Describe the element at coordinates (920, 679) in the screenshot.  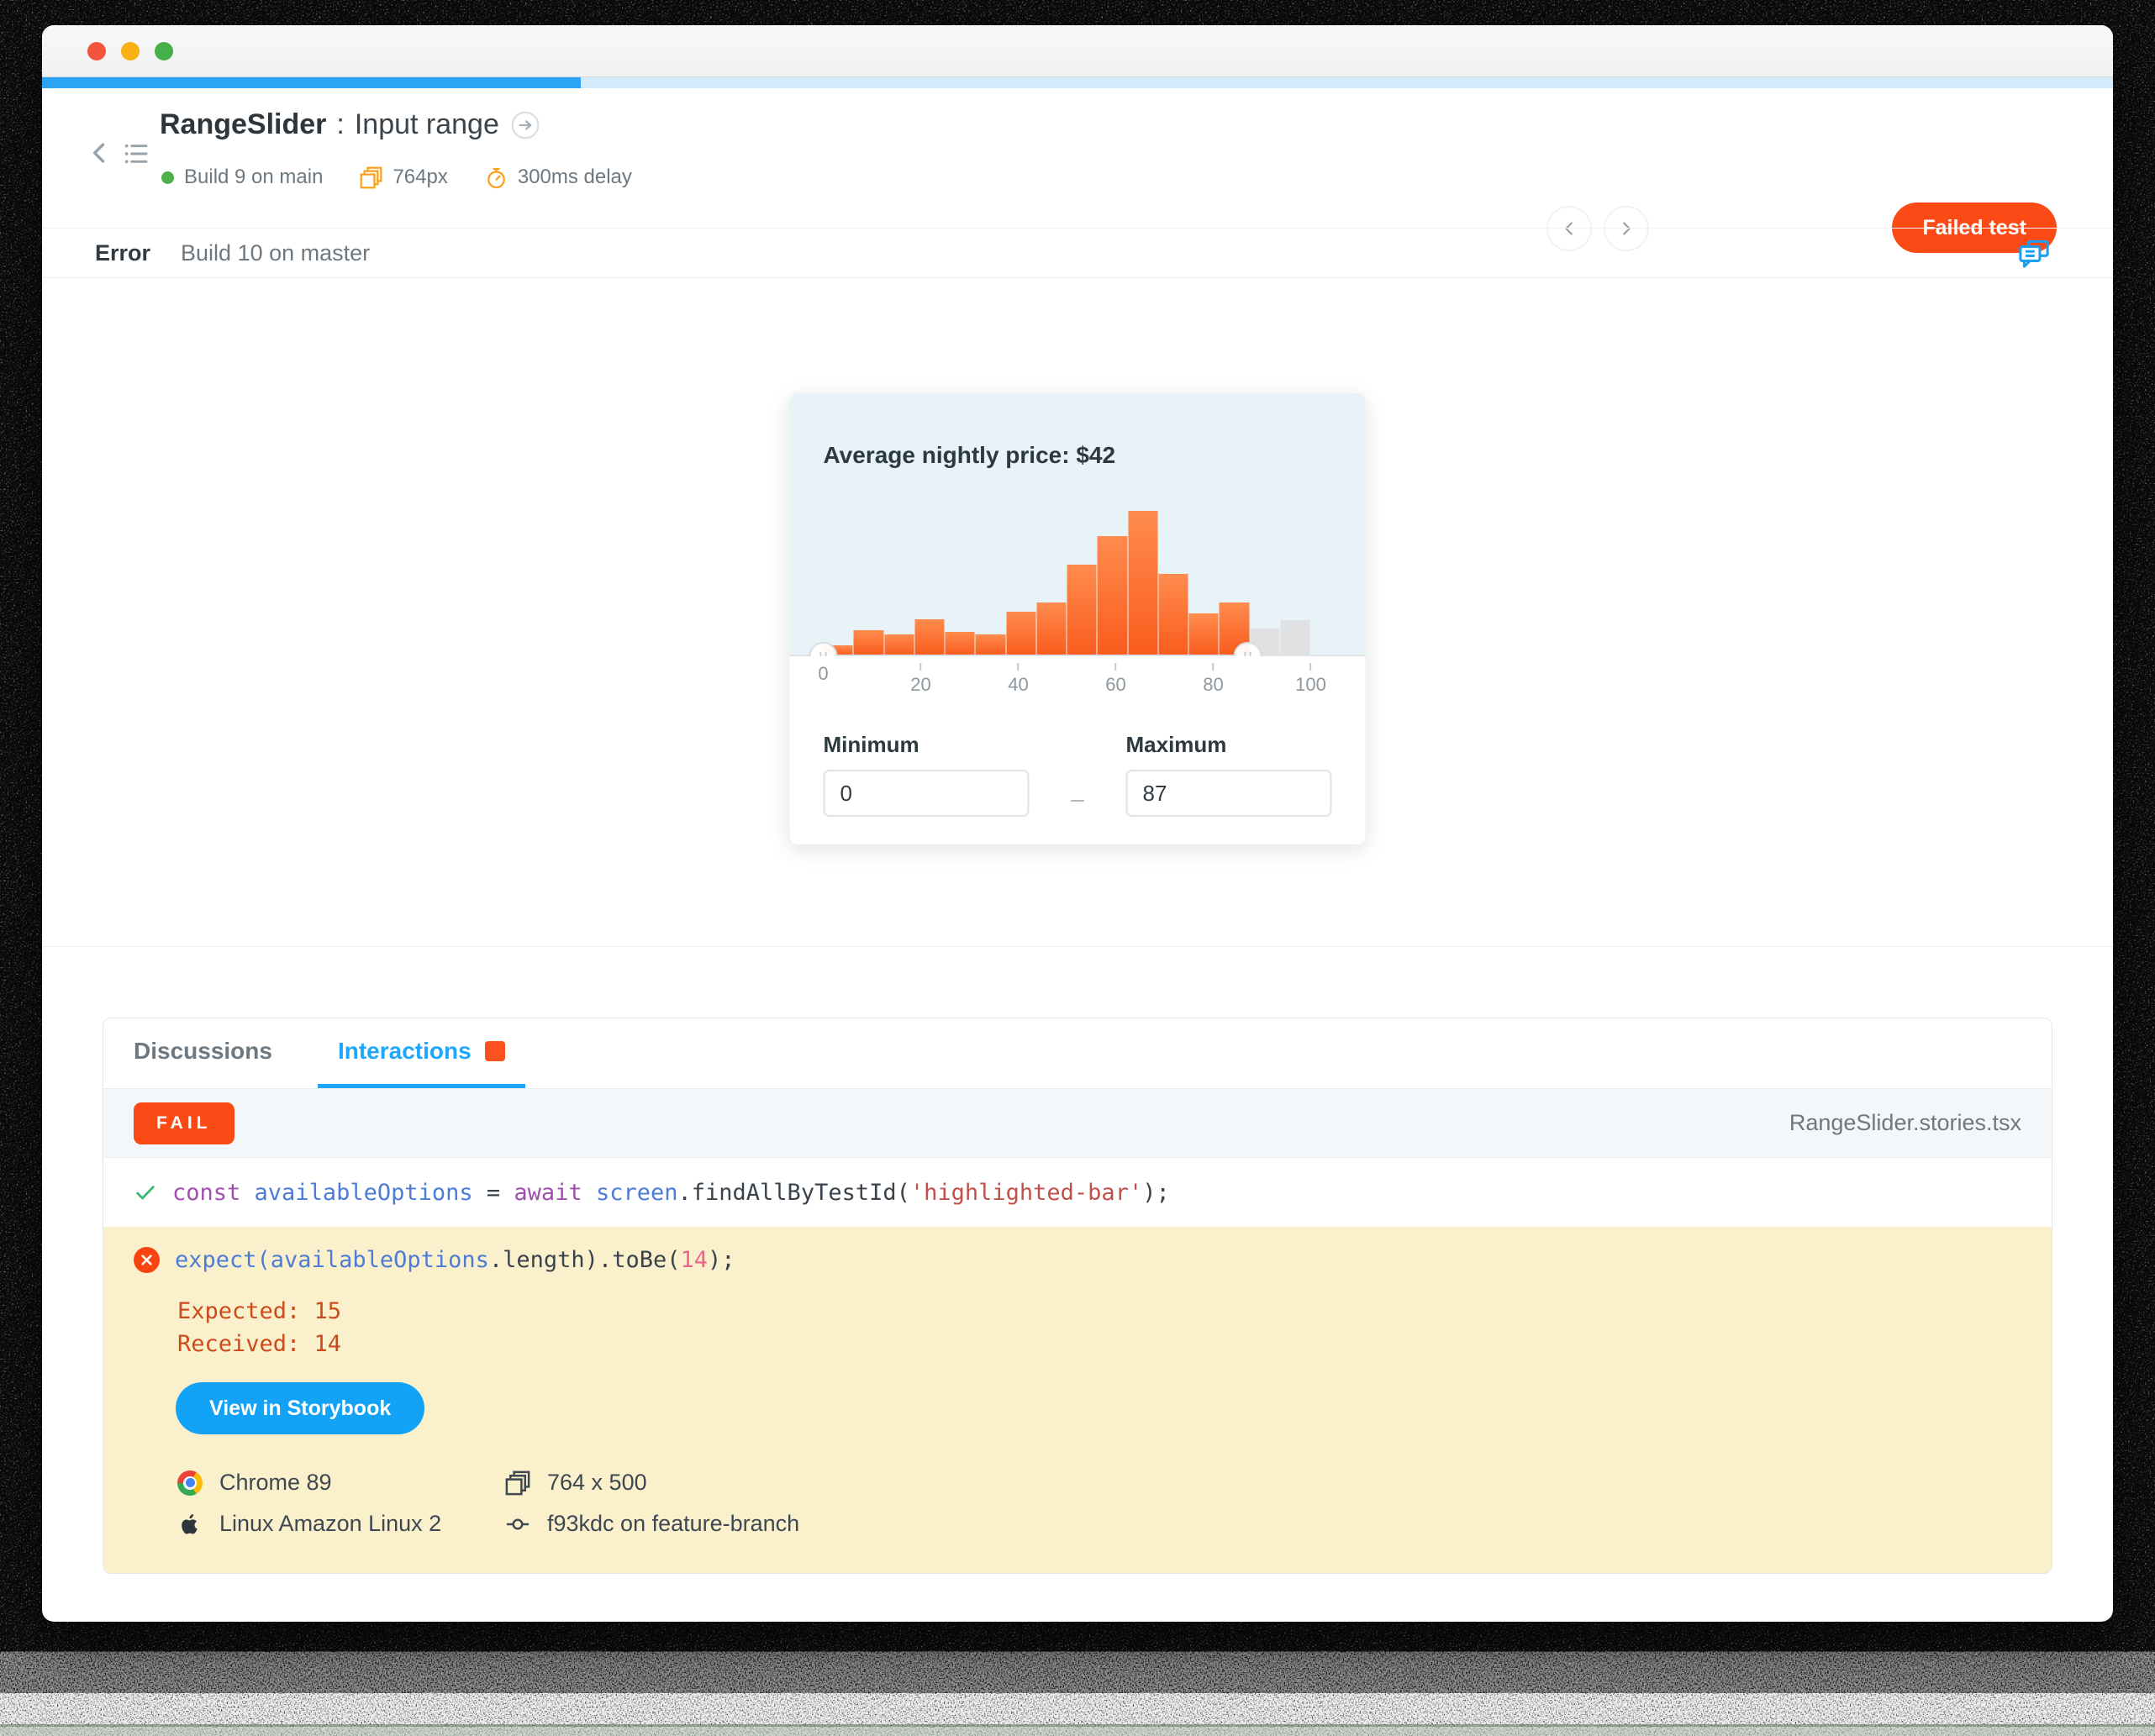
I see `x-axis-tick: 20` at that location.